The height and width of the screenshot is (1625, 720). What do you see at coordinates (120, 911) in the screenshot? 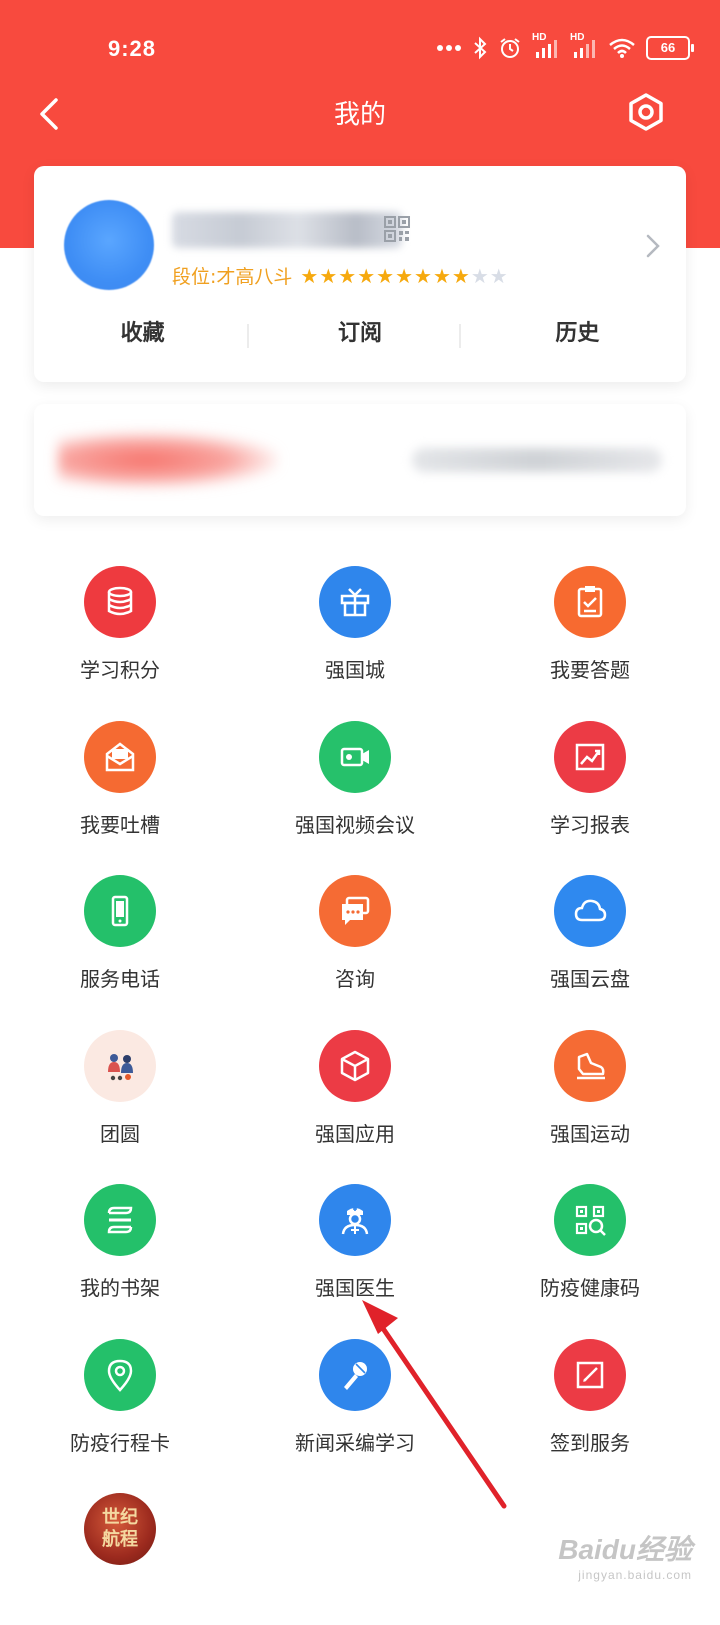
I see `phone-icon` at bounding box center [120, 911].